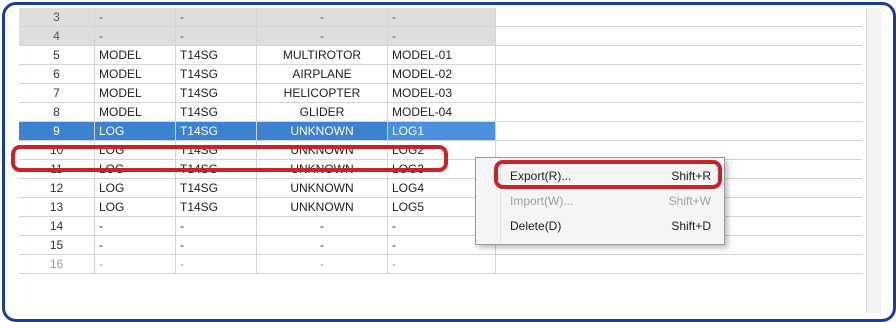 This screenshot has width=896, height=322. Describe the element at coordinates (440, 207) in the screenshot. I see `table-row: 13 LOG T14SG UNKNOWN LOG5` at that location.